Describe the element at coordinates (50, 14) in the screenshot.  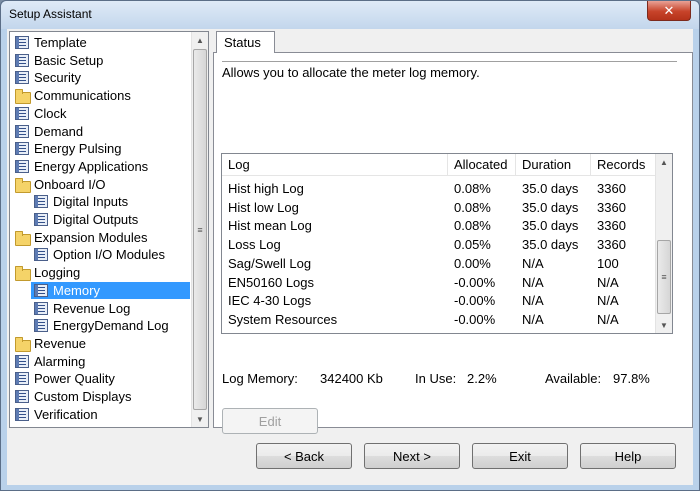
I see `window-title: Setup Assistant` at that location.